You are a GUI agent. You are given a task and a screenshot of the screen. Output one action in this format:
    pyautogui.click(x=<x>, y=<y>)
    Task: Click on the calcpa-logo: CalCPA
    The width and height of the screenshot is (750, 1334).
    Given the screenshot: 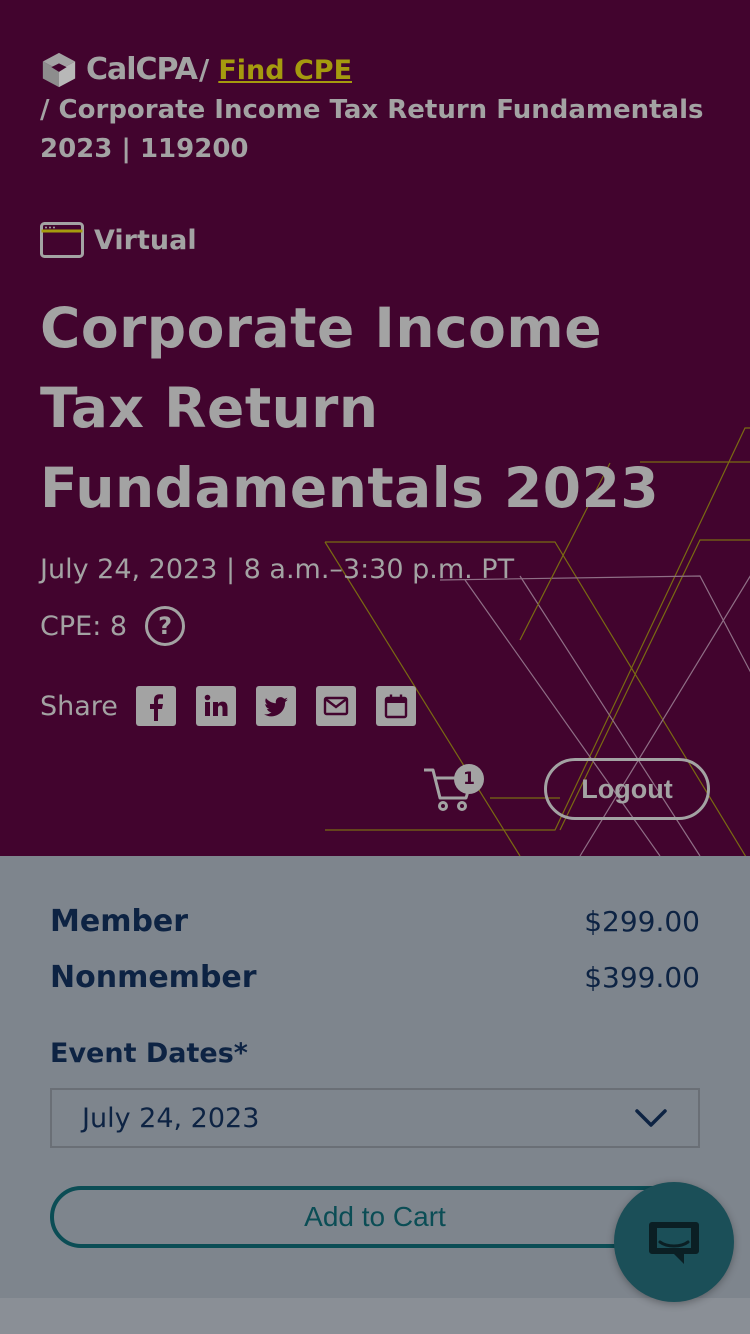 What is the action you would take?
    pyautogui.click(x=119, y=69)
    